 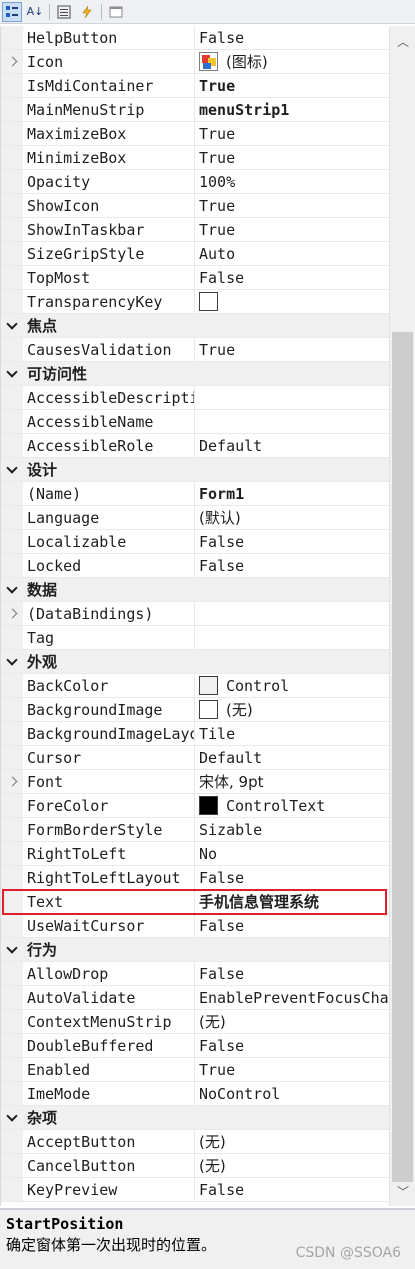 I want to click on categorized-icon, so click(x=12, y=11).